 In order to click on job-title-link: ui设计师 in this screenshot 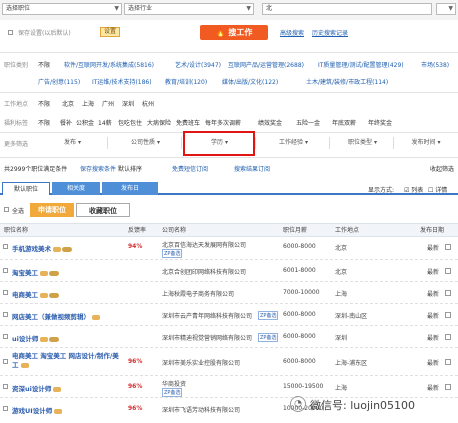, I will do `click(36, 338)`.